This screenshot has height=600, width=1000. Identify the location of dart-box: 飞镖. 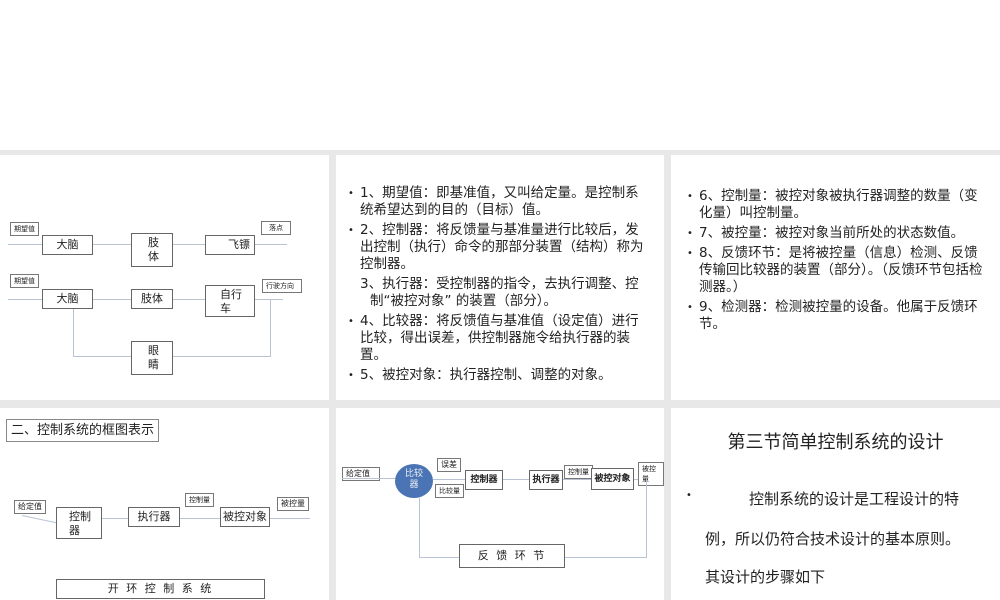
(230, 245).